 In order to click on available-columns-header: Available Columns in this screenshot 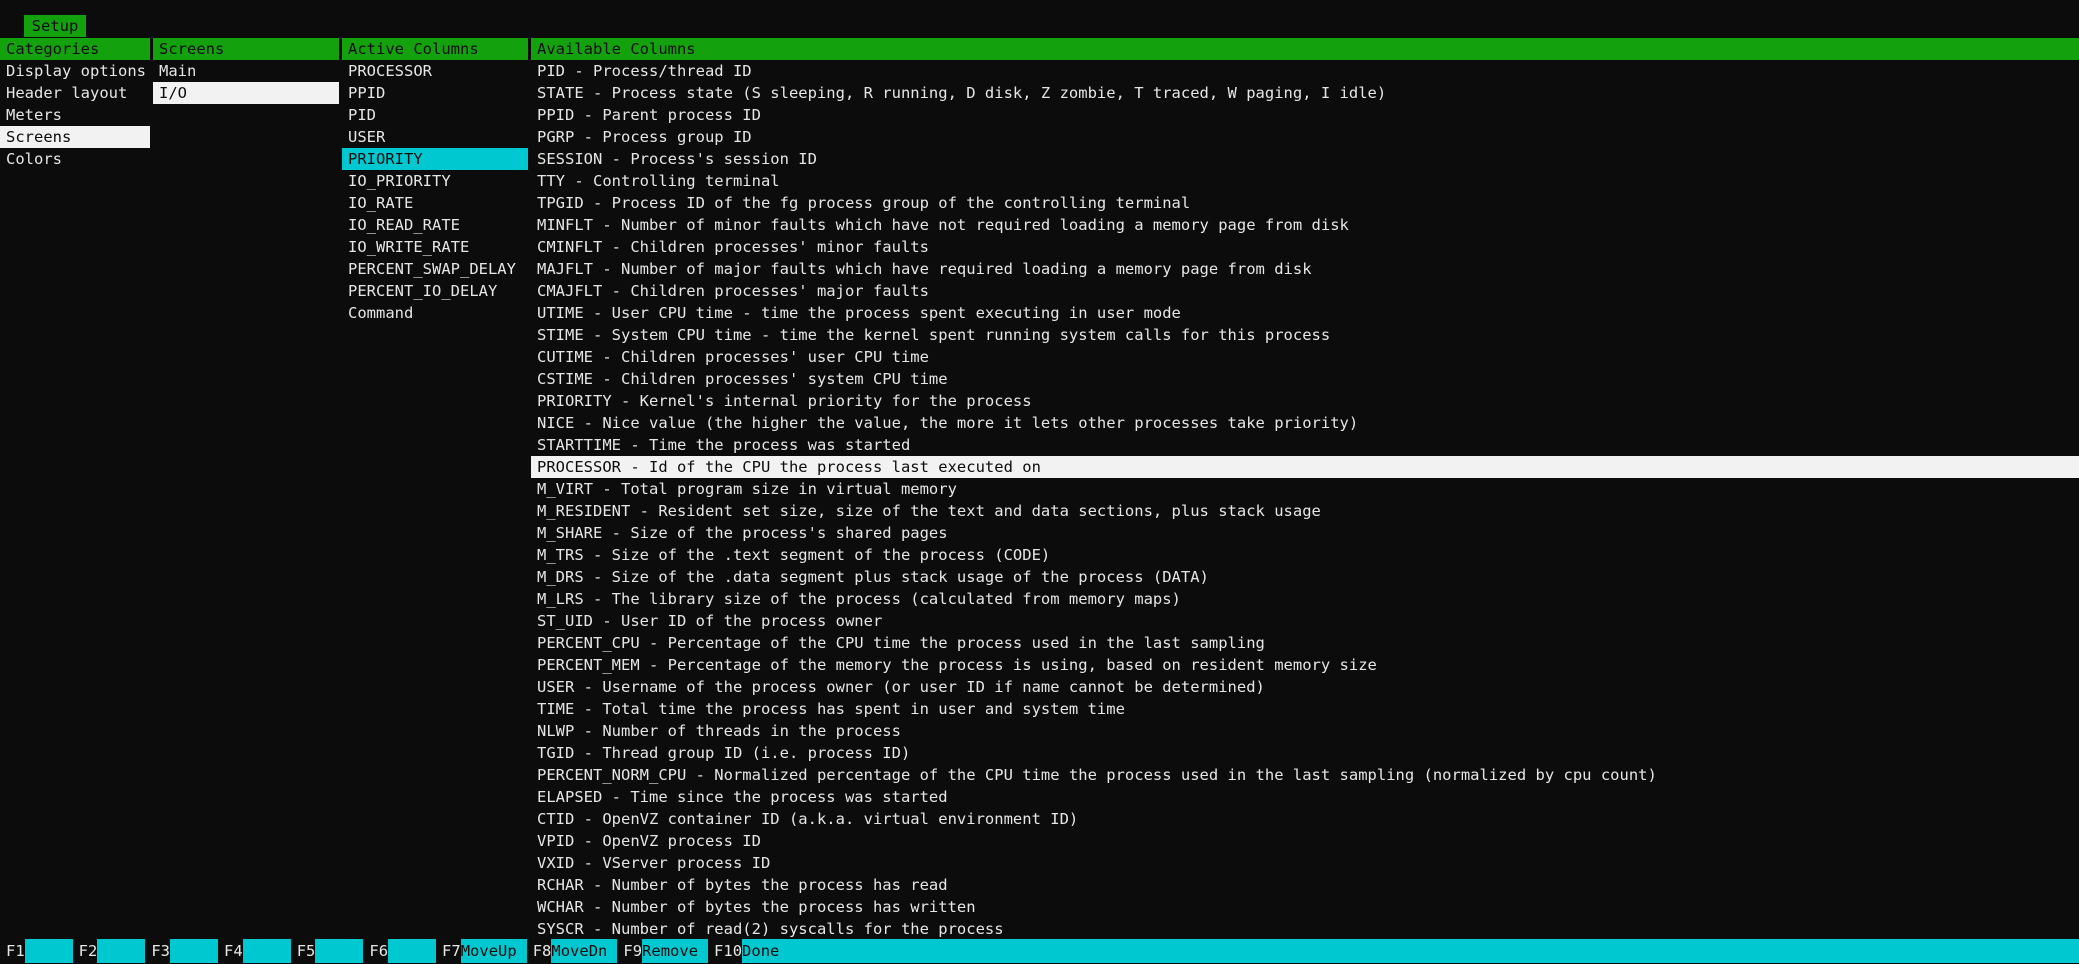, I will do `click(1305, 49)`.